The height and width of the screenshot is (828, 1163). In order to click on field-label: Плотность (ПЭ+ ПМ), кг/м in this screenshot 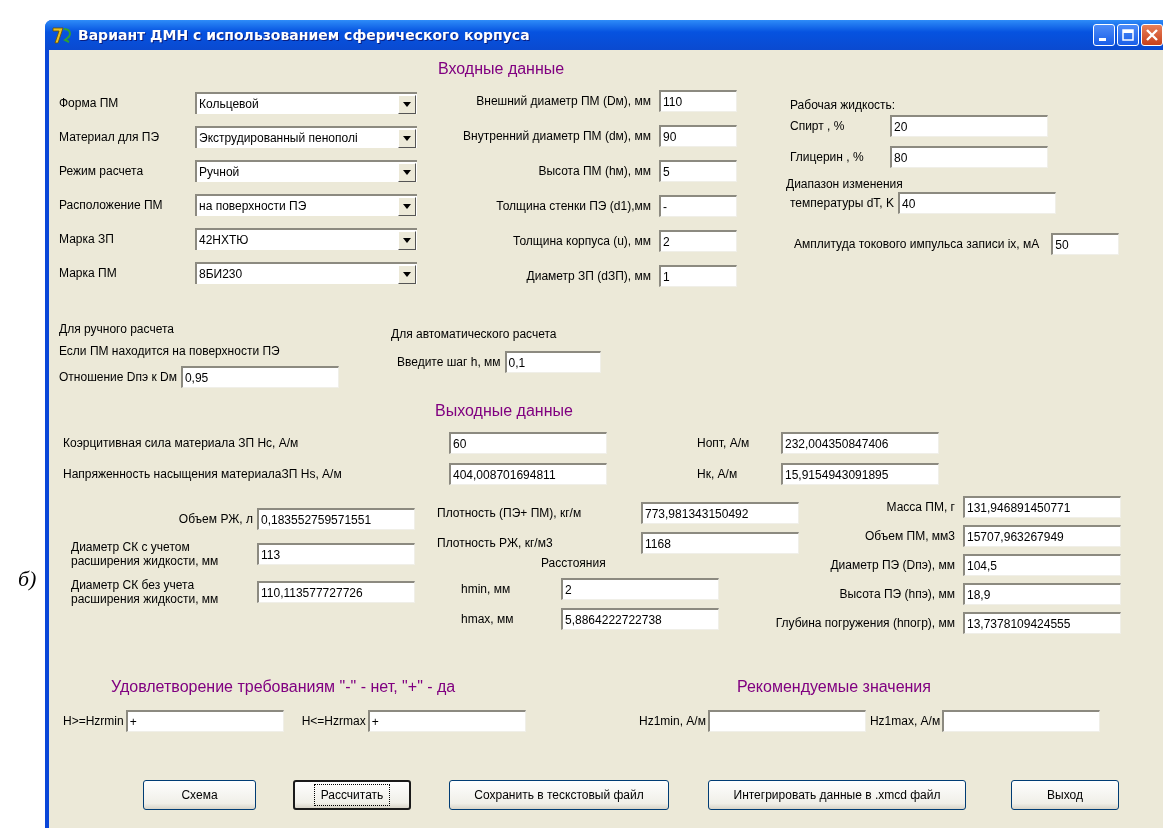, I will do `click(509, 513)`.